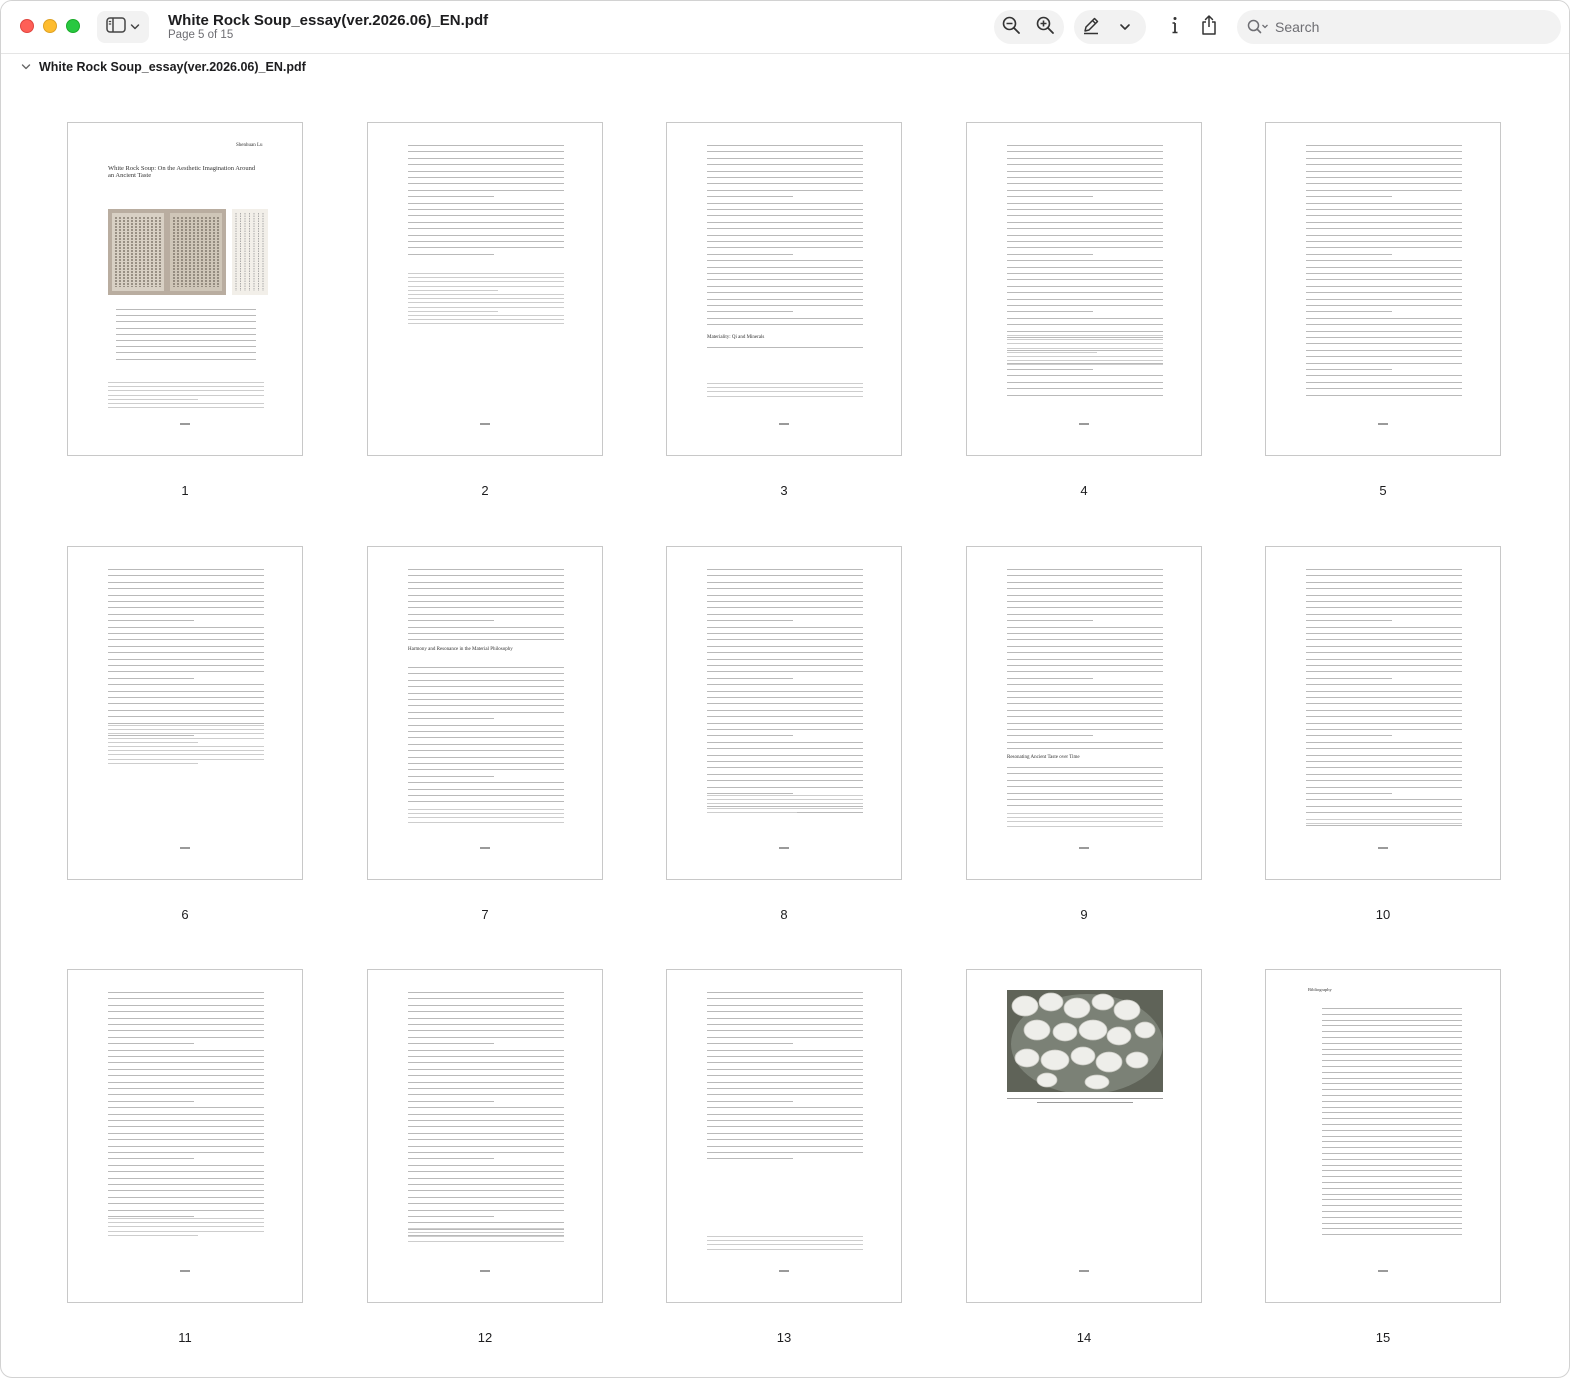 This screenshot has width=1570, height=1378. I want to click on zoom-window-button, so click(73, 26).